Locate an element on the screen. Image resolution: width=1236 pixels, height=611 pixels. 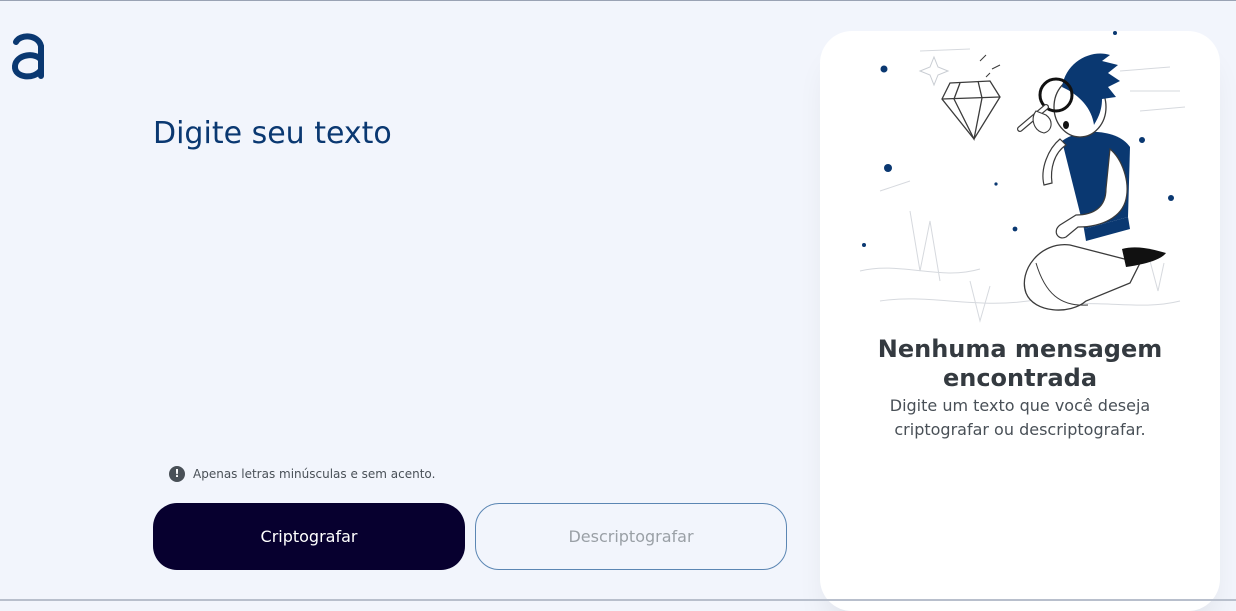
alura-logo-icon is located at coordinates (28, 56).